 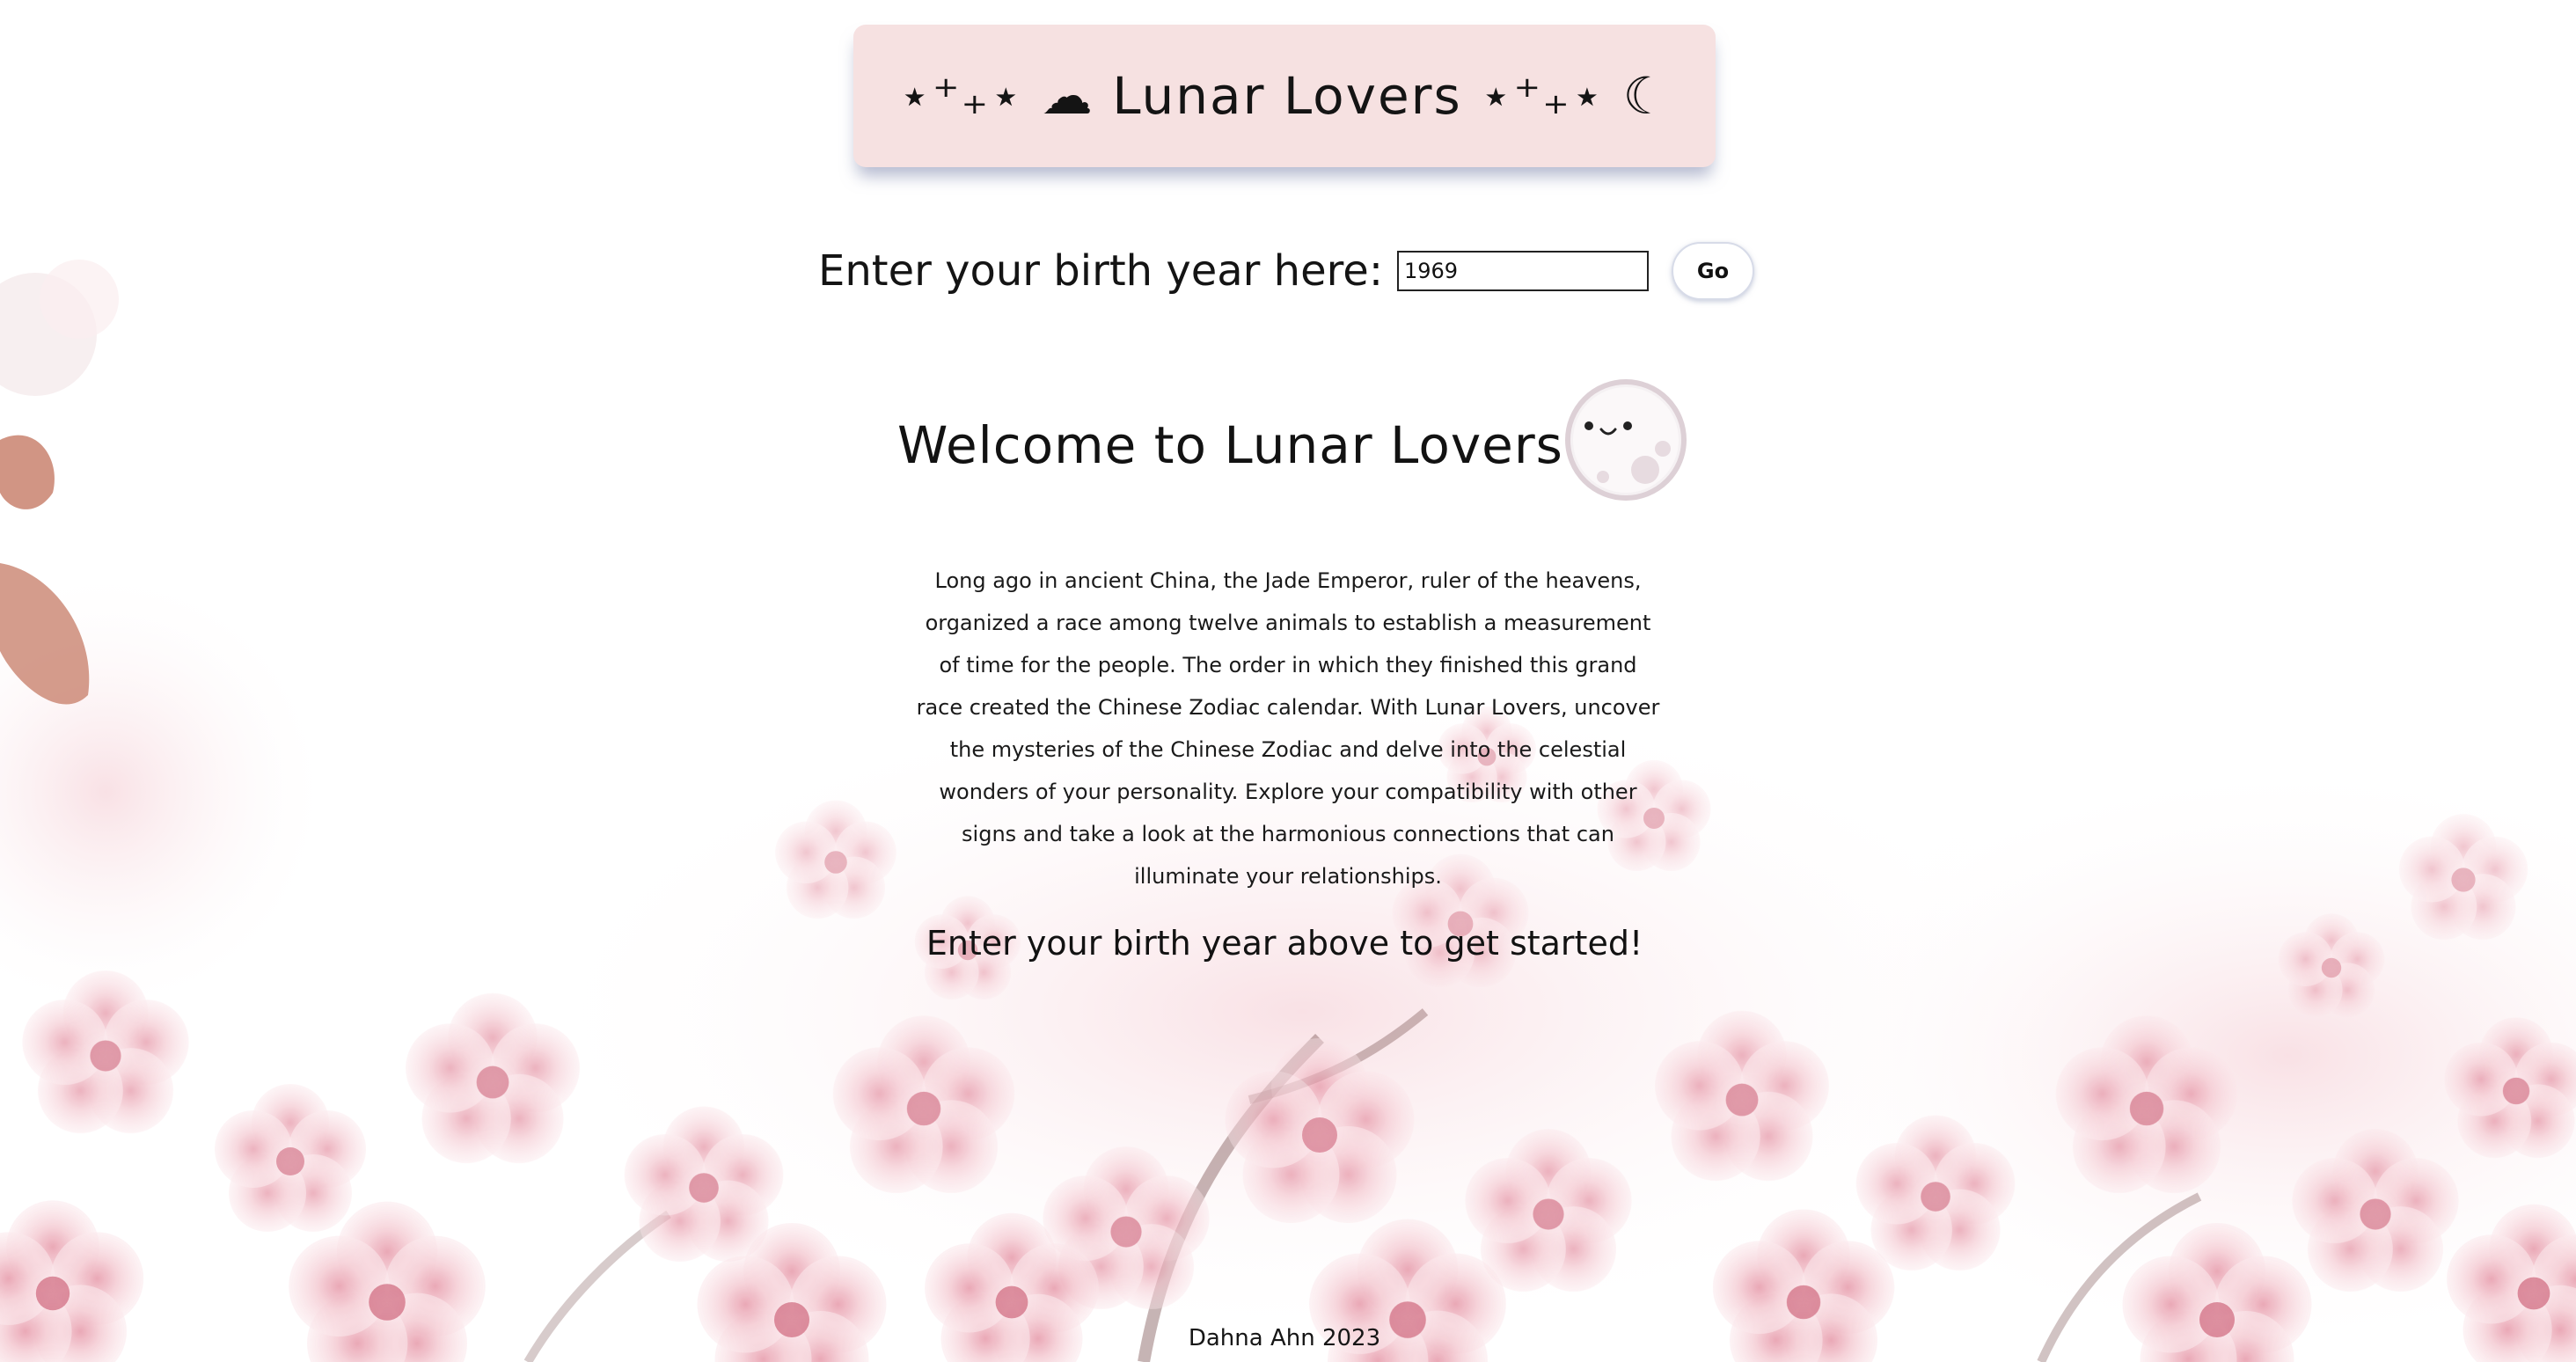 What do you see at coordinates (1100, 271) in the screenshot?
I see `birth-year-label: Enter your birth year here:` at bounding box center [1100, 271].